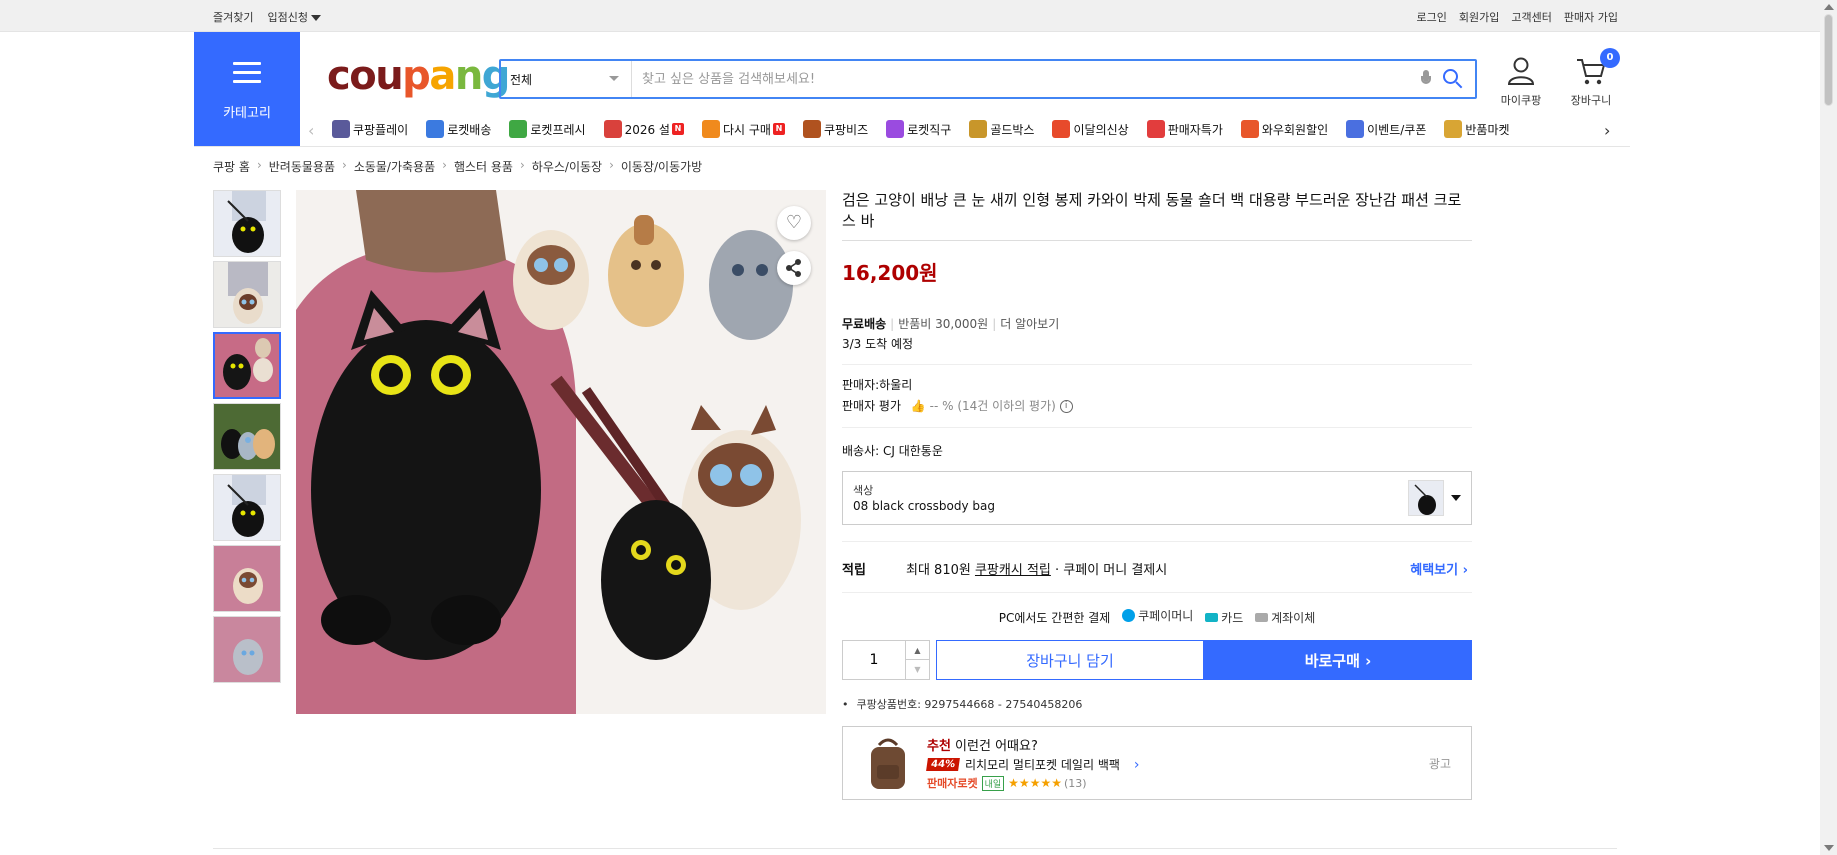  I want to click on nav-item: 쿠팡플레이, so click(370, 129).